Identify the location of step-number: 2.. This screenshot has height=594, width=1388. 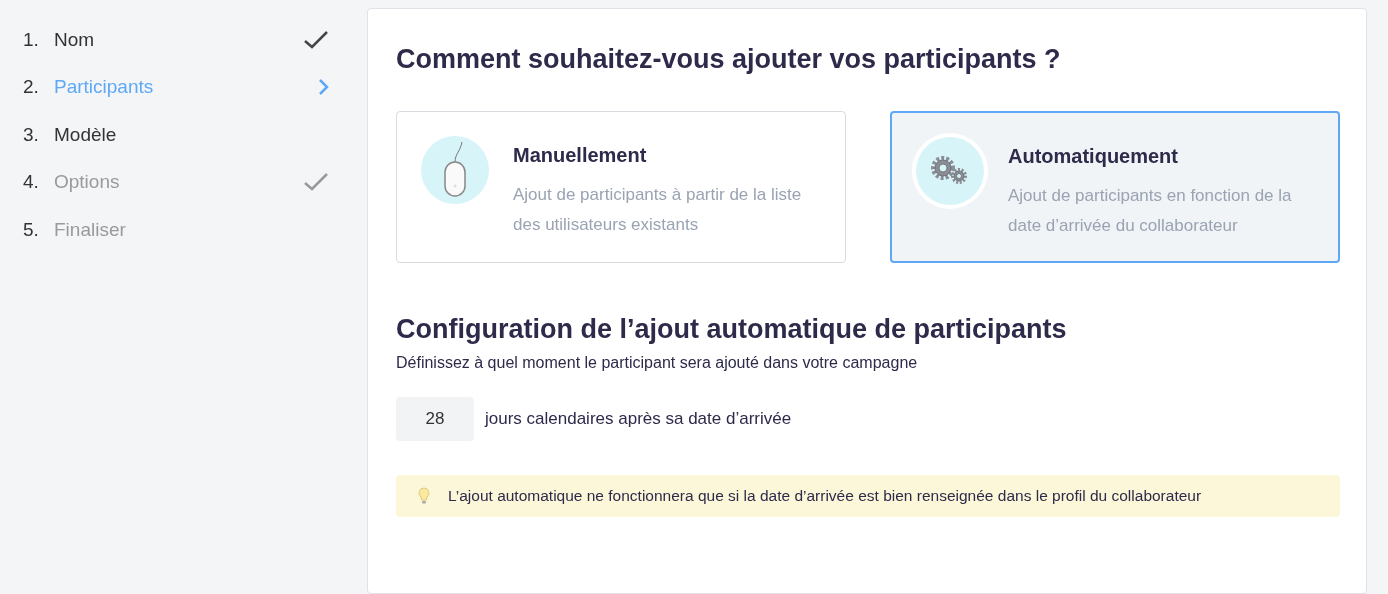
(31, 87).